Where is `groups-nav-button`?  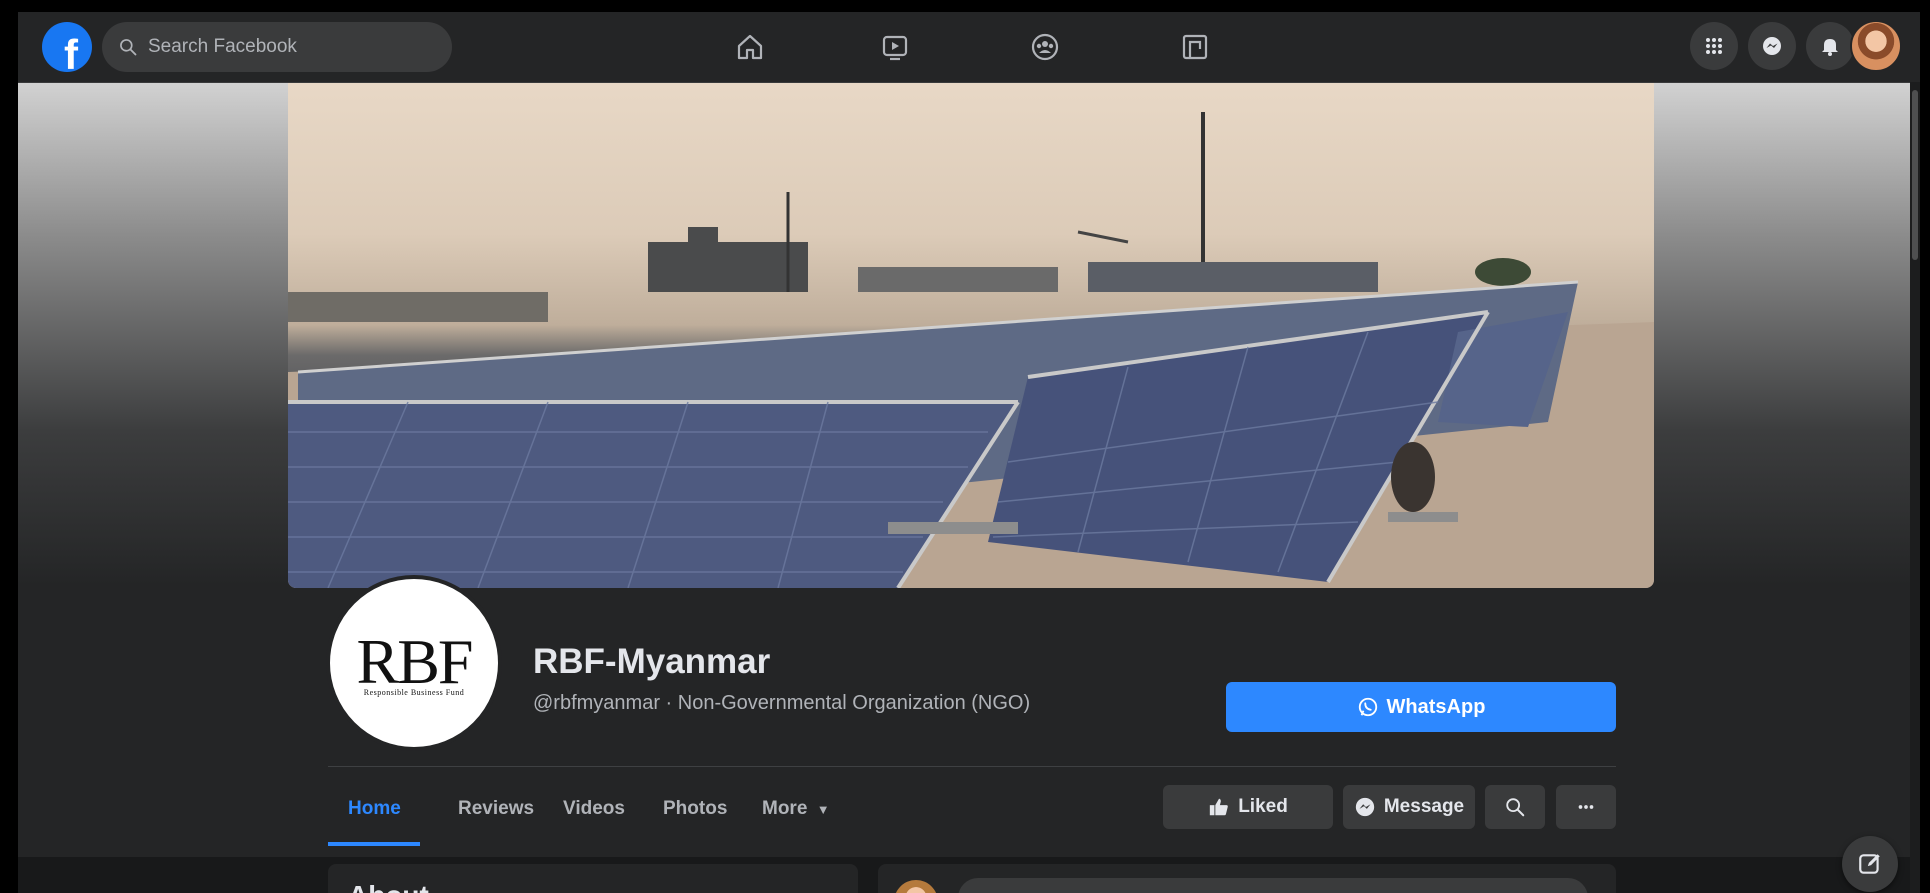
groups-nav-button is located at coordinates (1045, 47).